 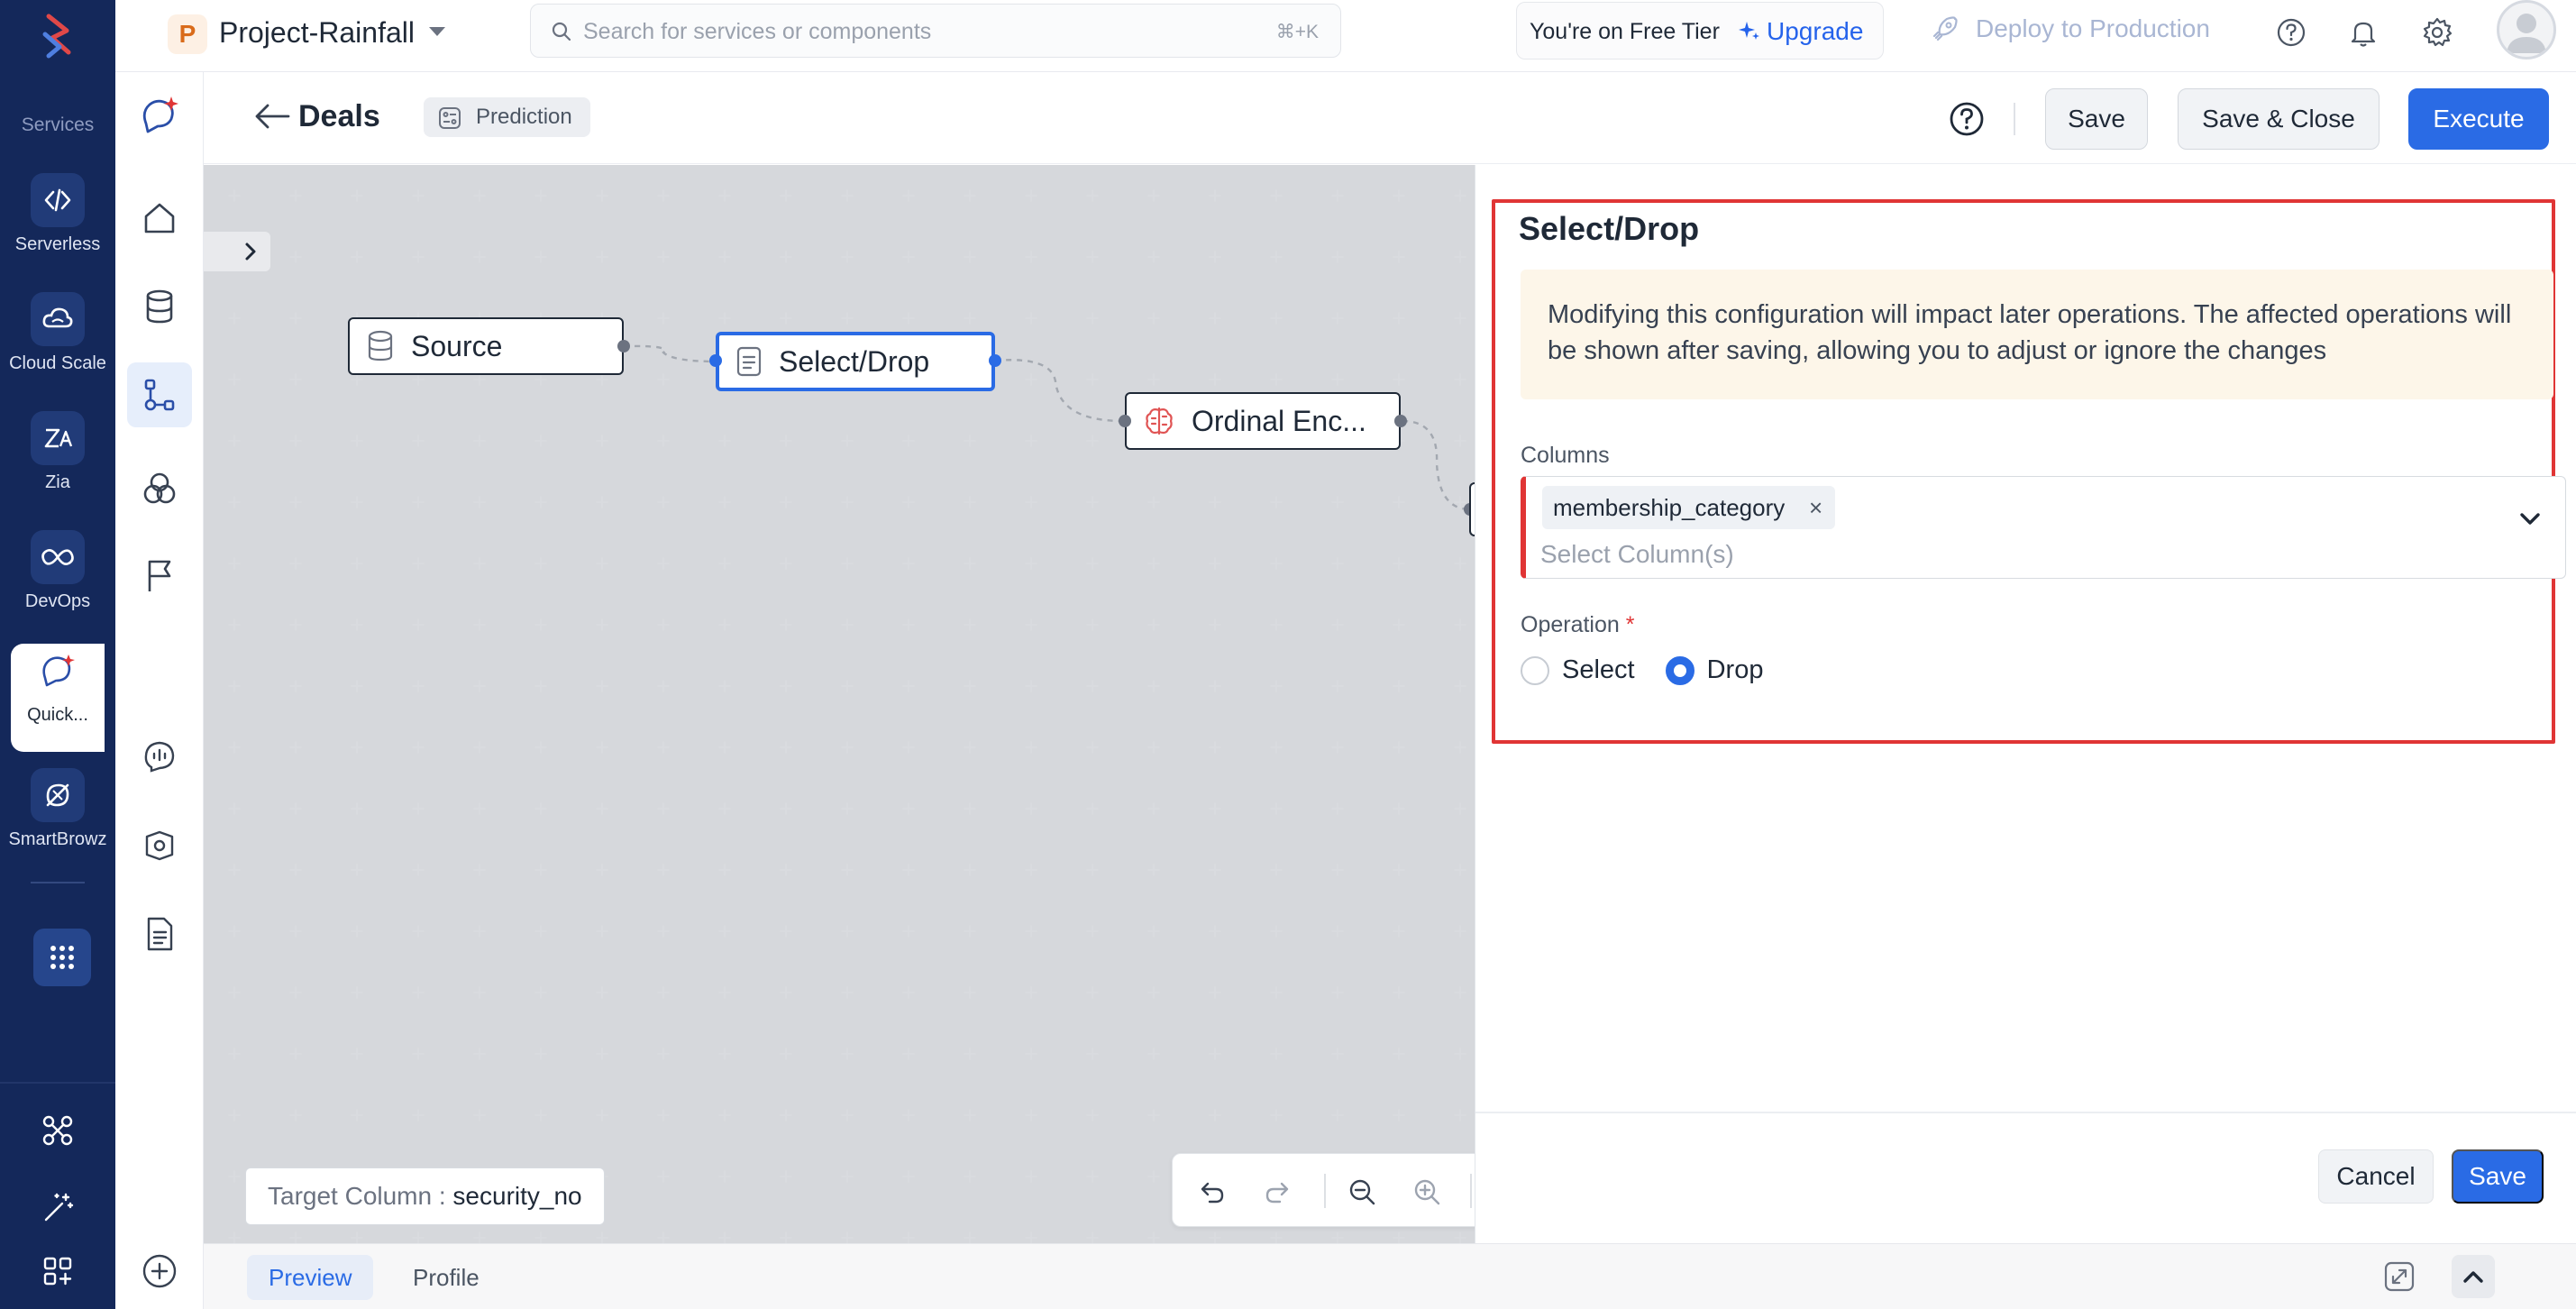 I want to click on rail-item-serverless: Serverless, so click(x=57, y=227).